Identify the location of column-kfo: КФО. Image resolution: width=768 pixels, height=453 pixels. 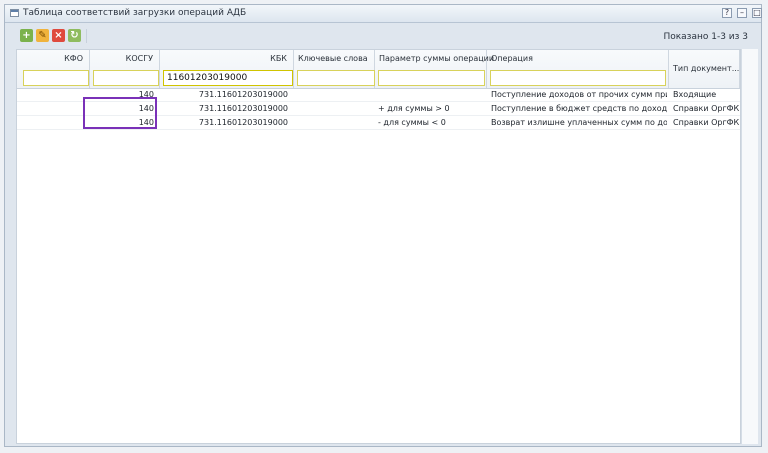
(53, 69).